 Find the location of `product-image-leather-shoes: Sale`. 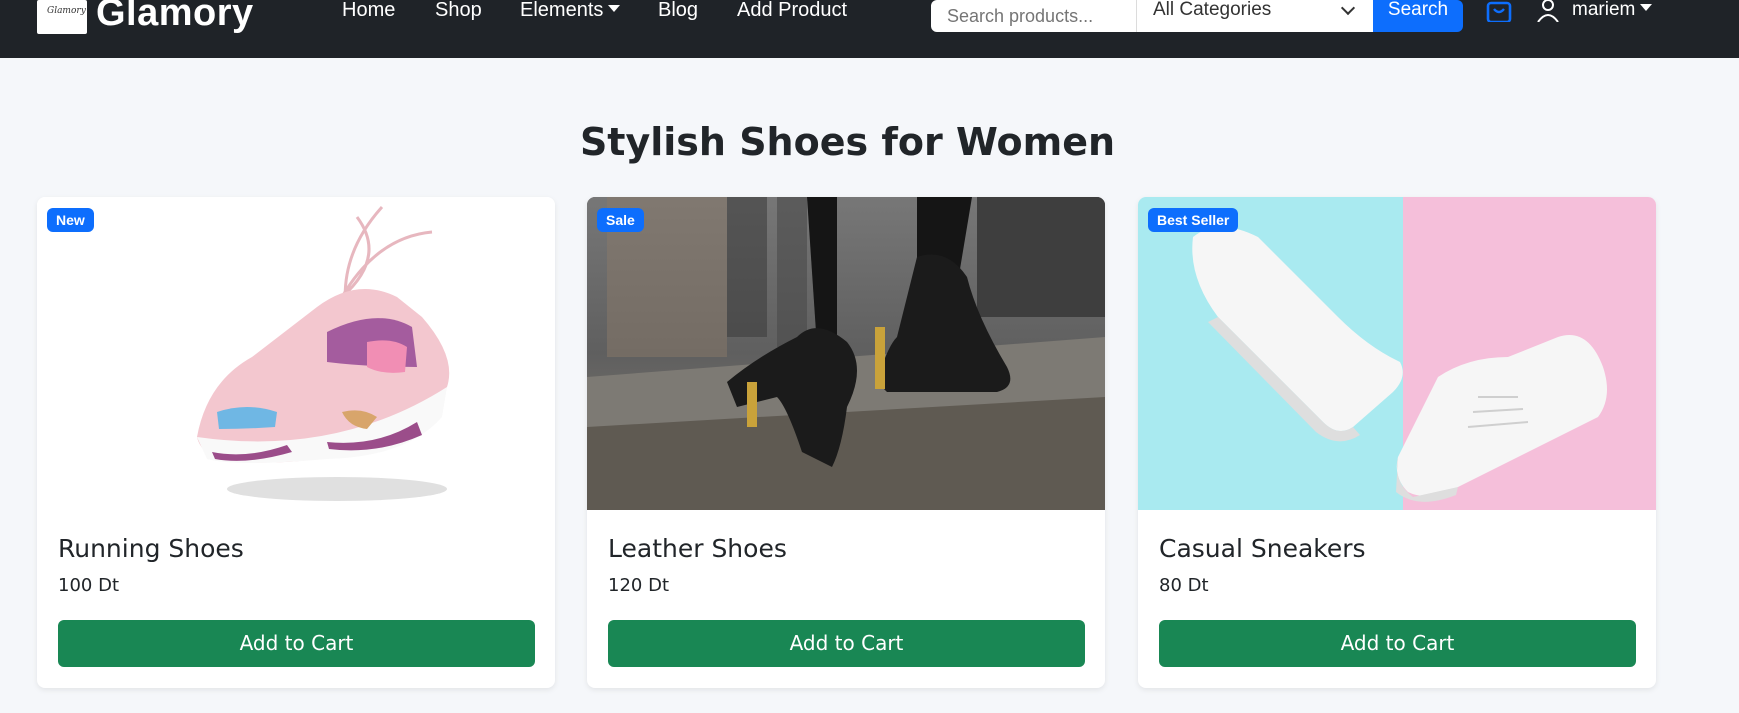

product-image-leather-shoes: Sale is located at coordinates (846, 353).